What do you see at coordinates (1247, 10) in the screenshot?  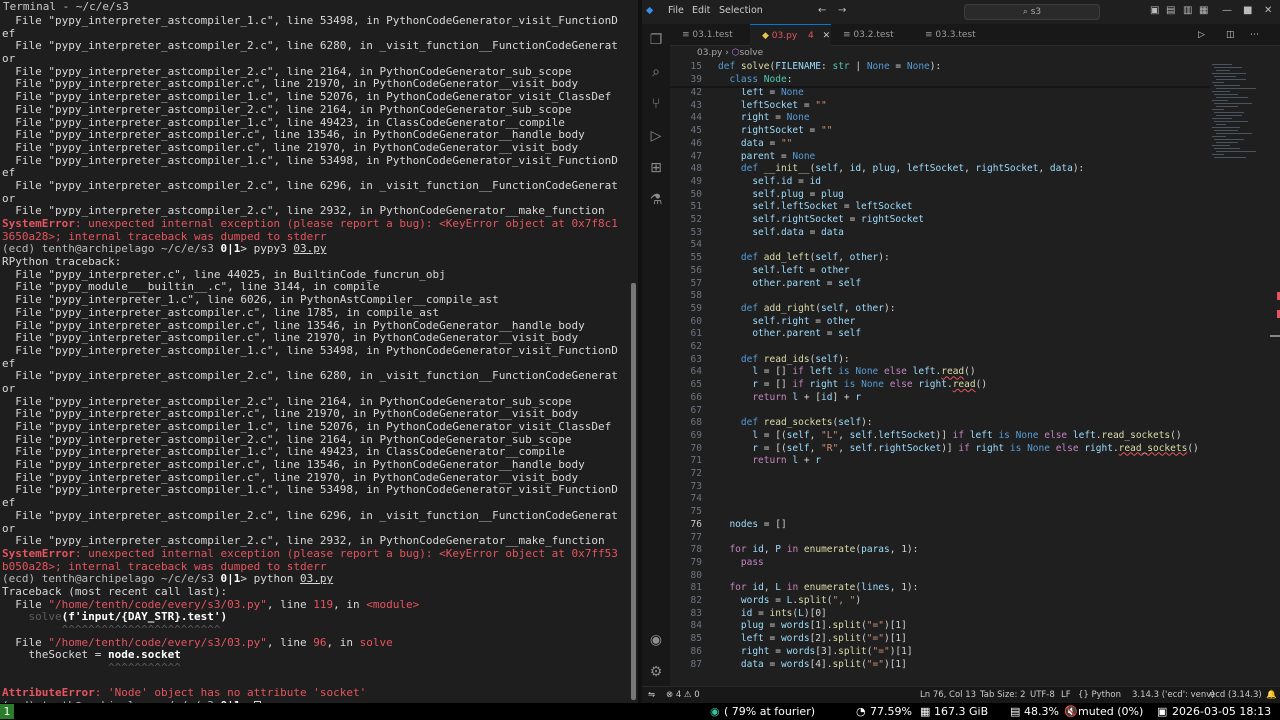 I see `maximize-icon: ■` at bounding box center [1247, 10].